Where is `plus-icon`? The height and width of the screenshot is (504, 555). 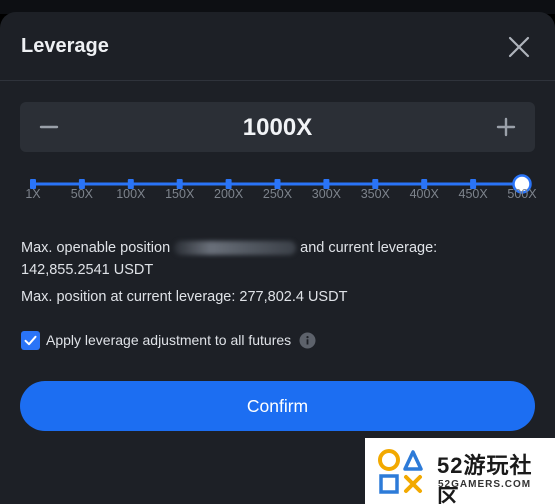
plus-icon is located at coordinates (506, 127).